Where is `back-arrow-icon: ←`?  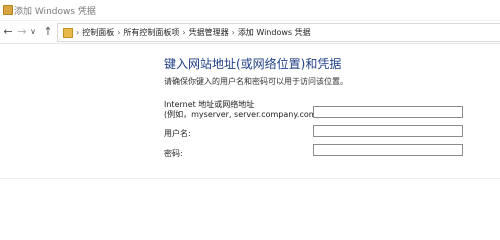 back-arrow-icon: ← is located at coordinates (8, 32).